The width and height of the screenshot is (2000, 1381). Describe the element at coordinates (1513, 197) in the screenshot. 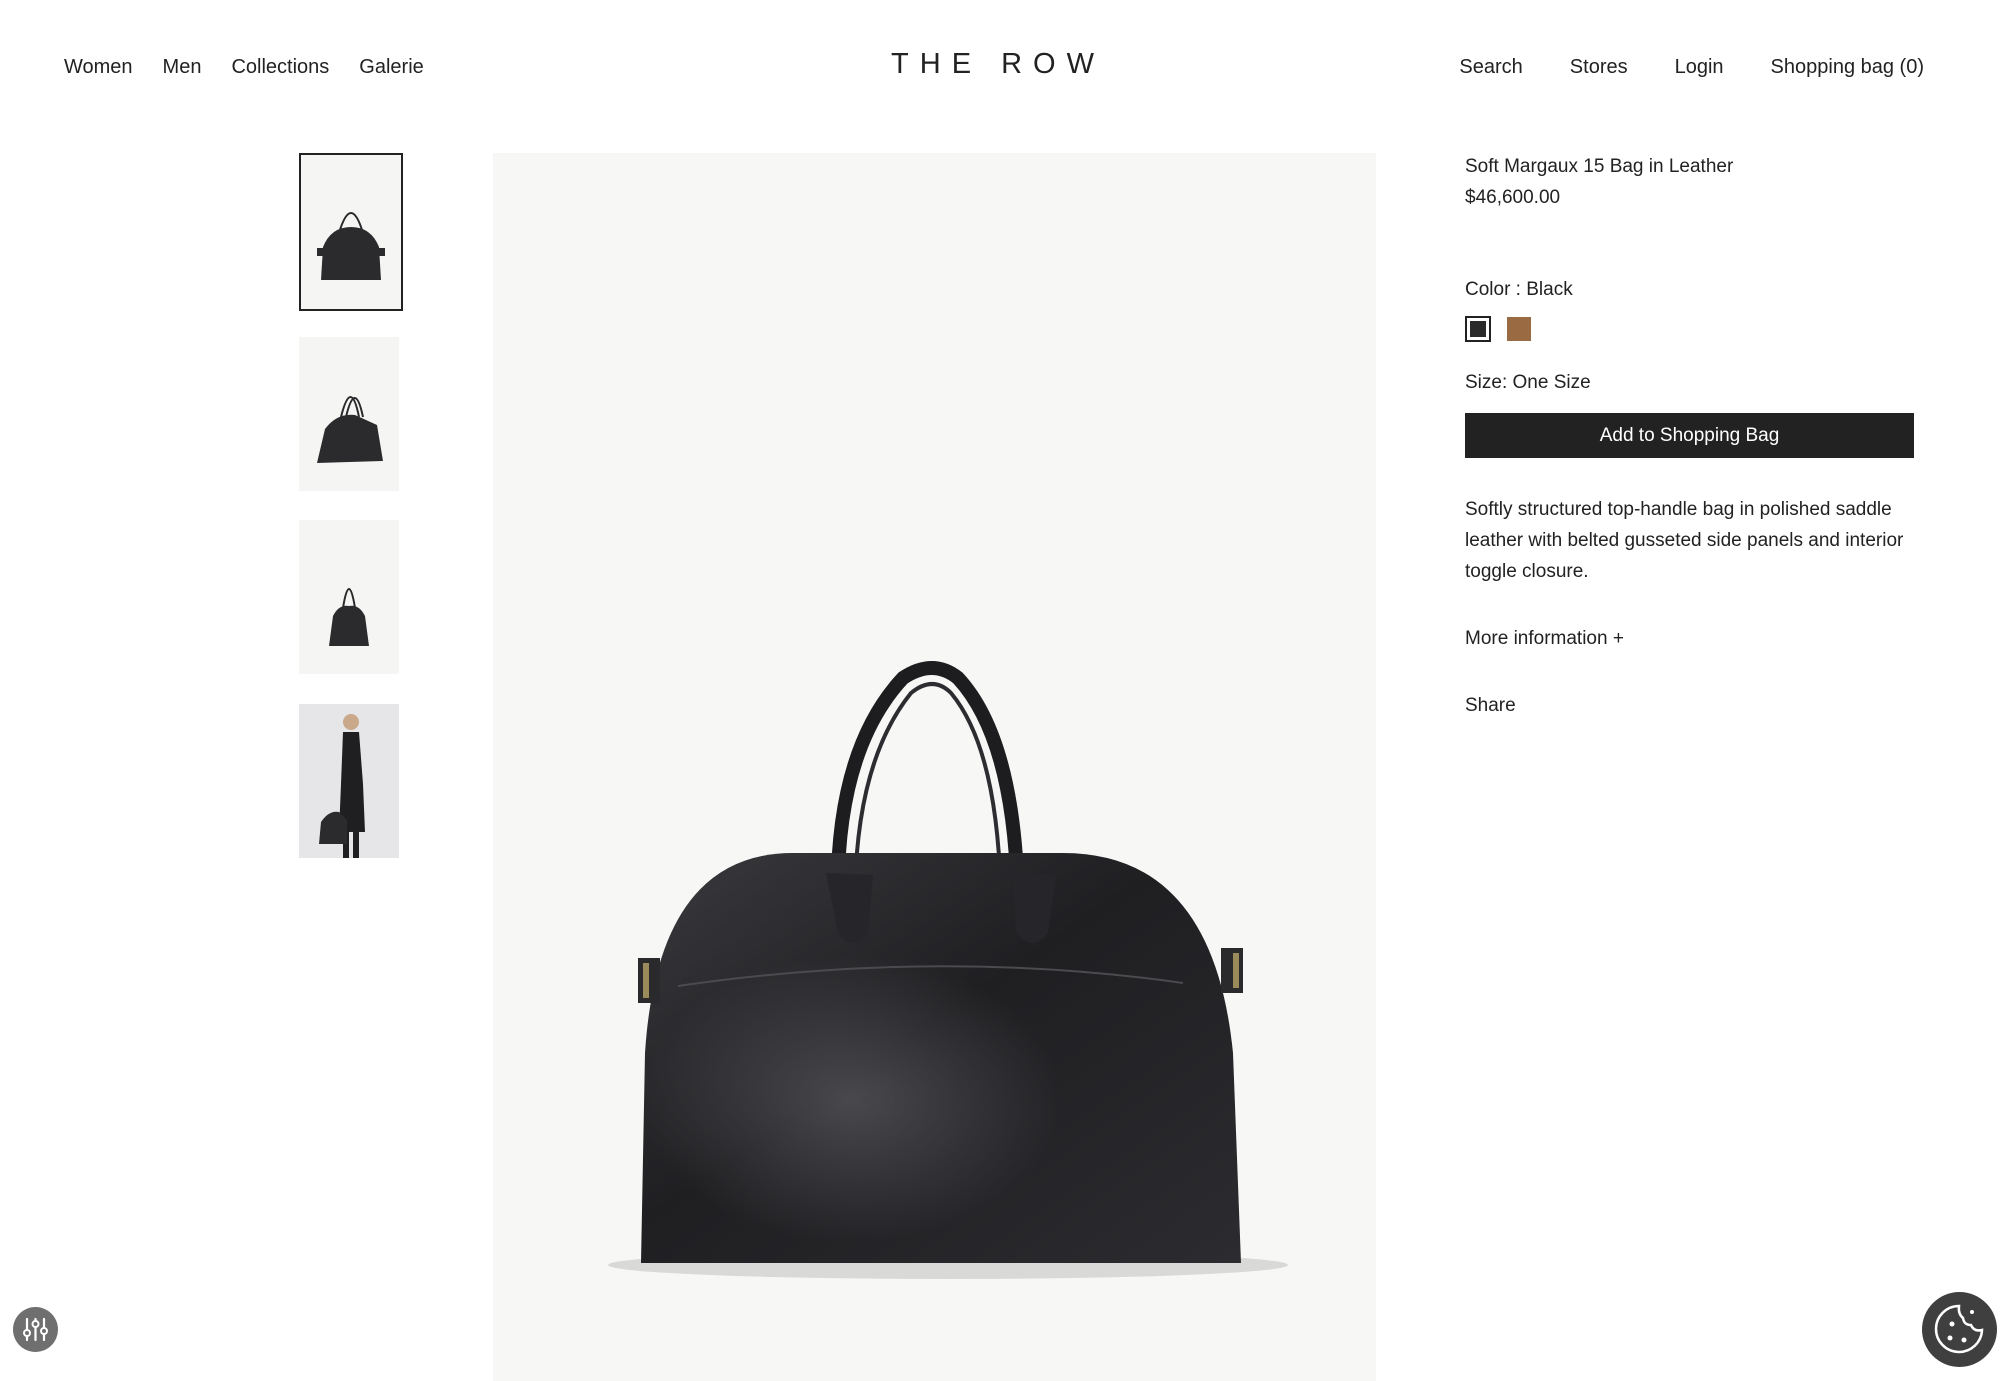

I see `product-price: $46,600.00` at that location.